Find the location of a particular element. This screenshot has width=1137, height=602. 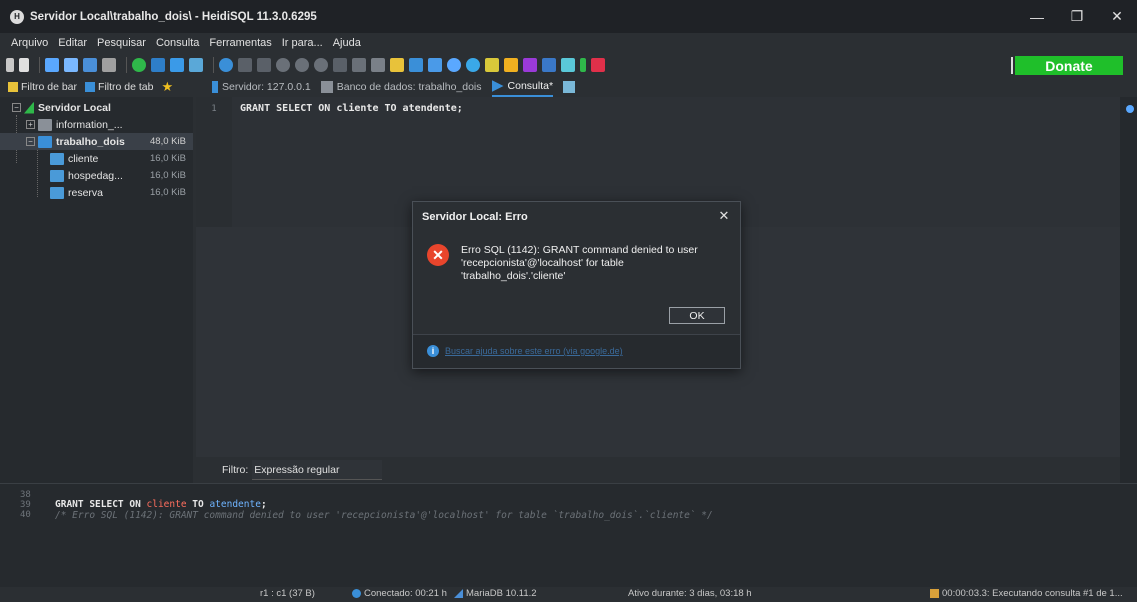

tools-icon is located at coordinates (492, 65).